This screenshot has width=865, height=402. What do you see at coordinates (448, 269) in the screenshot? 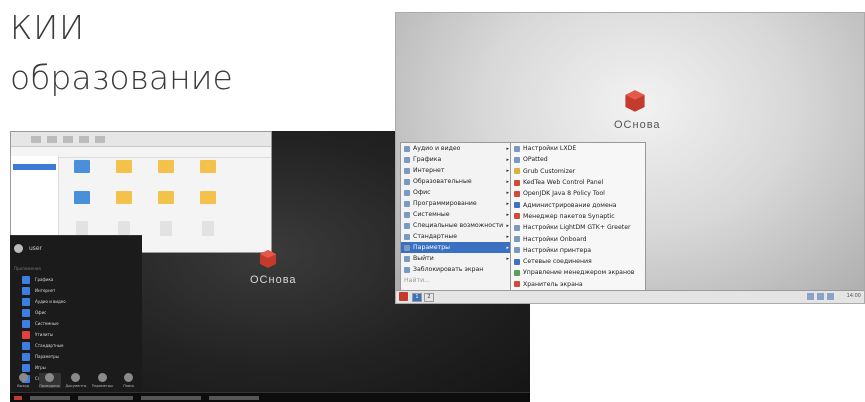
I see `menu-item-label: Заблокировать экран` at bounding box center [448, 269].